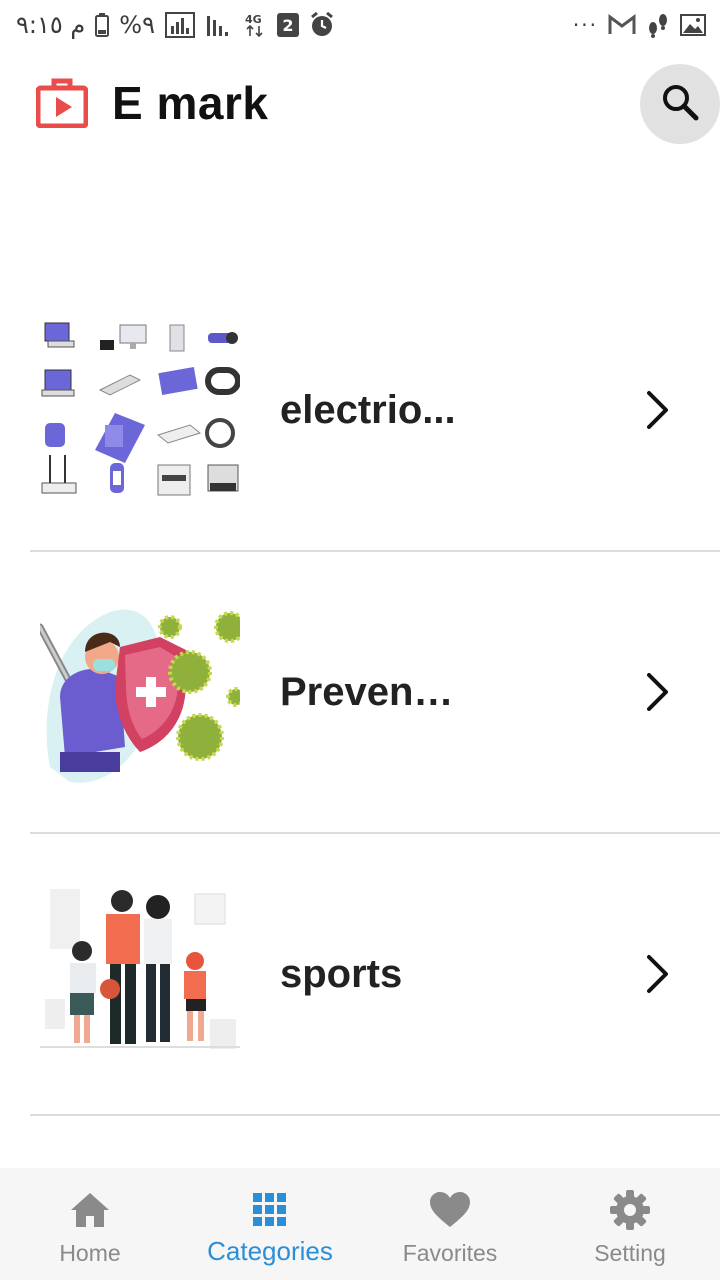 The image size is (720, 1280). What do you see at coordinates (360, 104) in the screenshot?
I see `app-bar: E mark` at bounding box center [360, 104].